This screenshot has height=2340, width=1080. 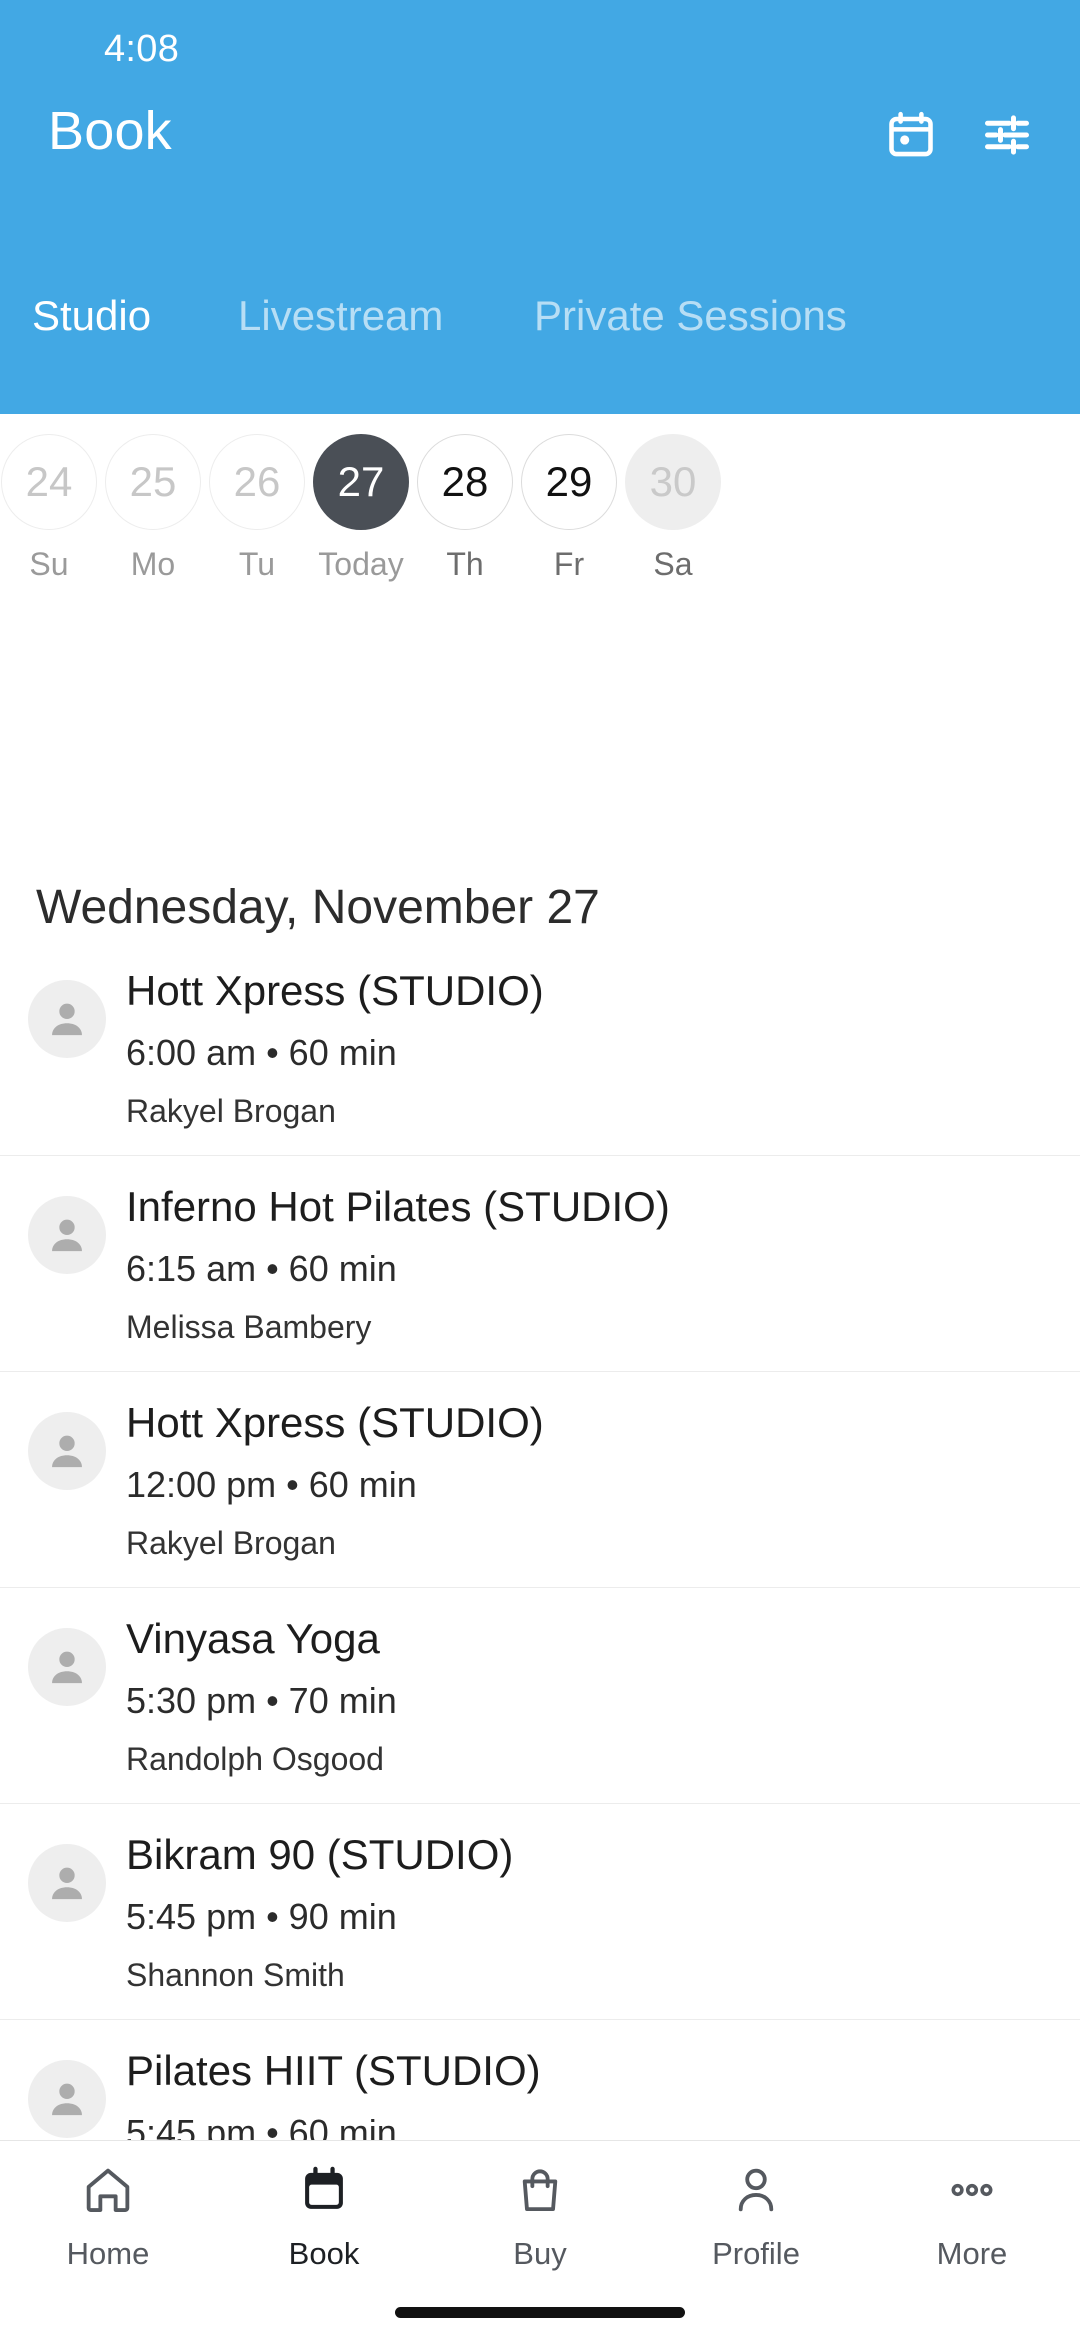 What do you see at coordinates (257, 564) in the screenshot?
I see `date-weekday-label: Tu` at bounding box center [257, 564].